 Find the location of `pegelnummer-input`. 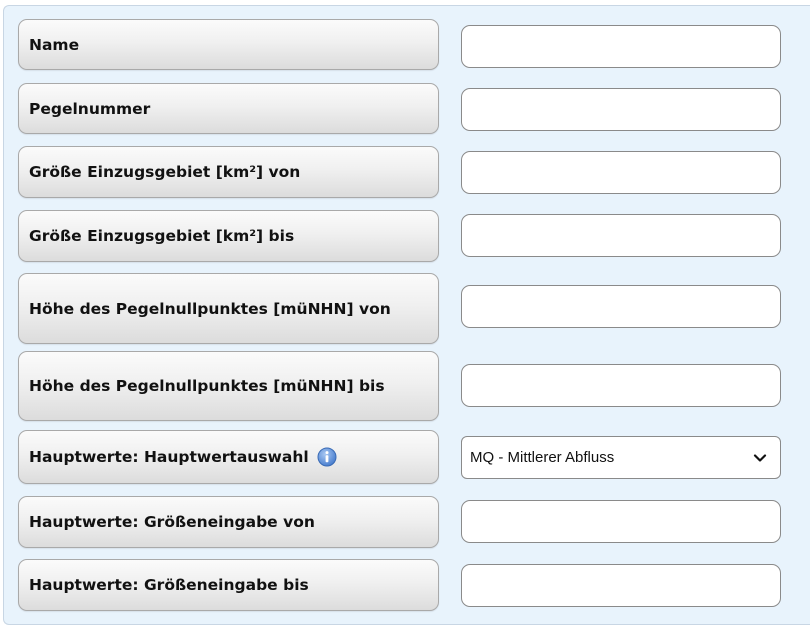

pegelnummer-input is located at coordinates (621, 109).